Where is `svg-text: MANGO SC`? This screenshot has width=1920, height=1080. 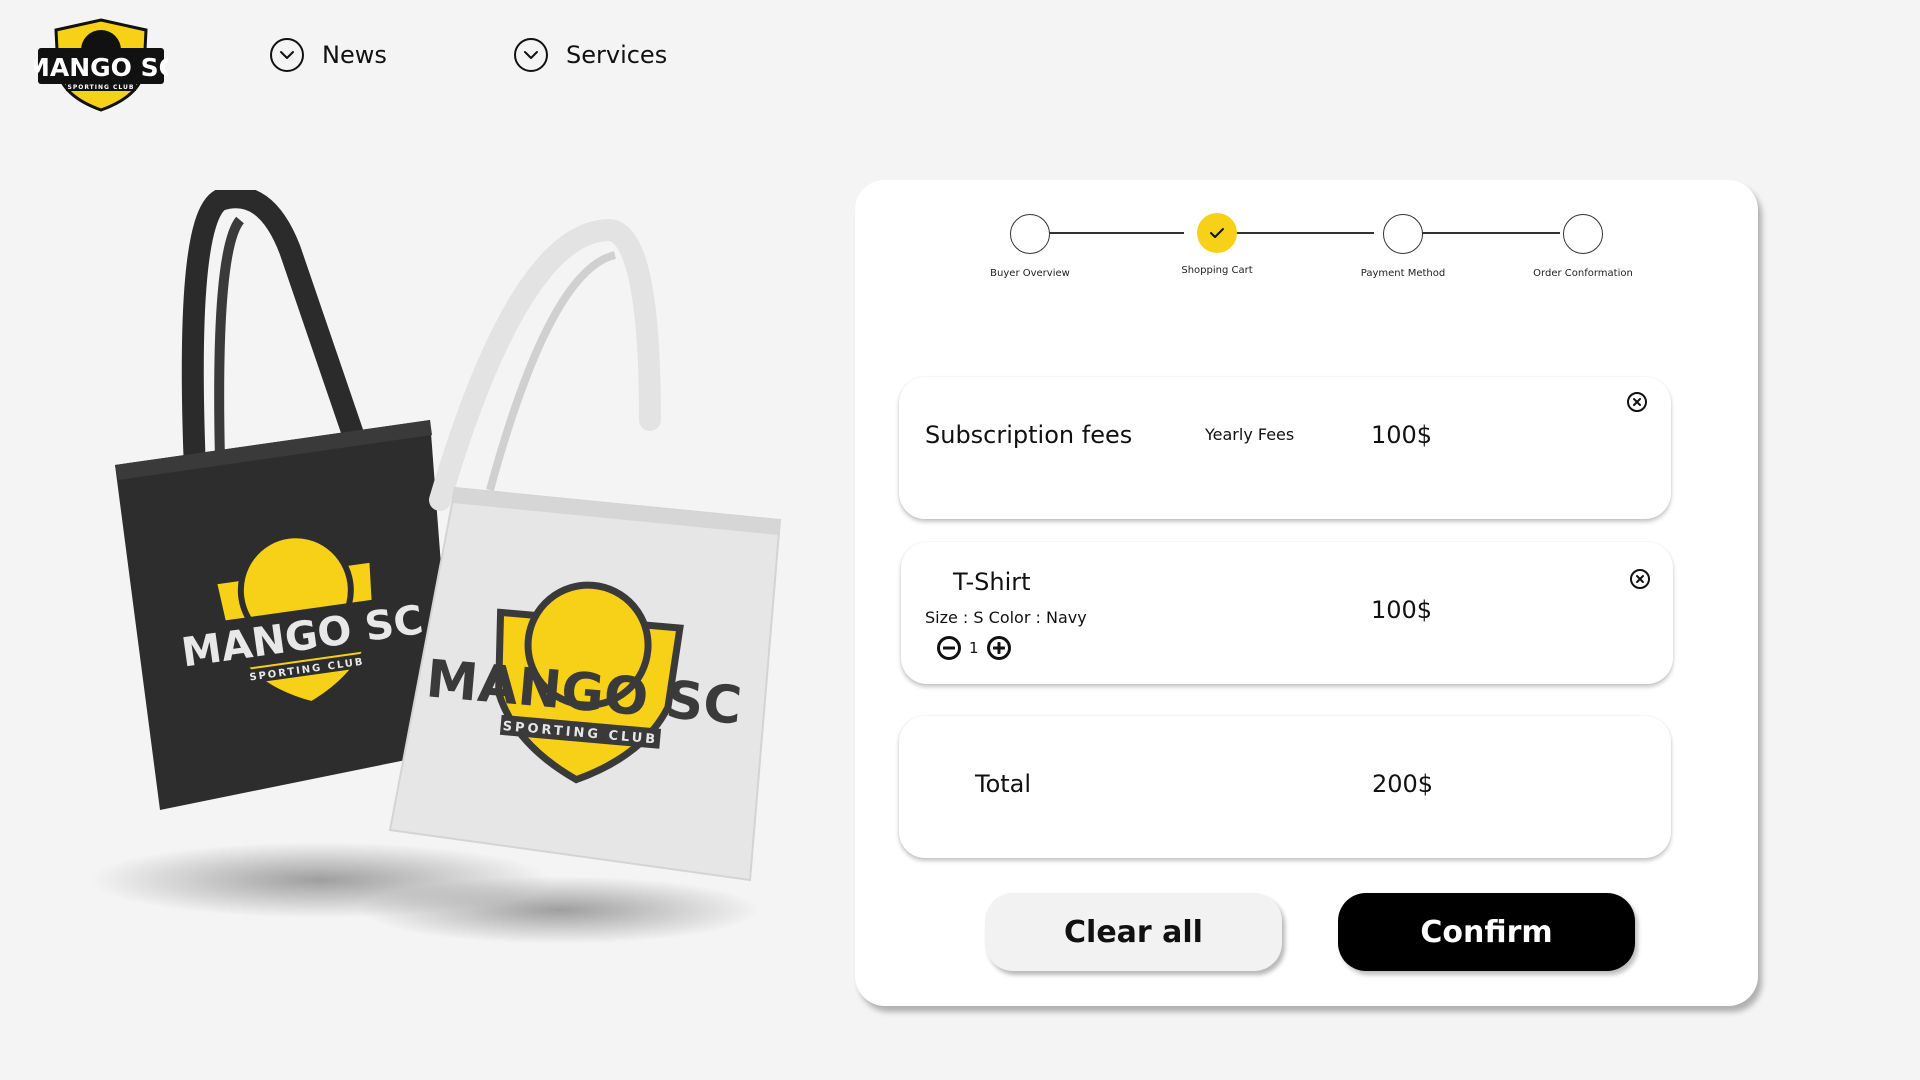
svg-text: MANGO SC is located at coordinates (101, 67).